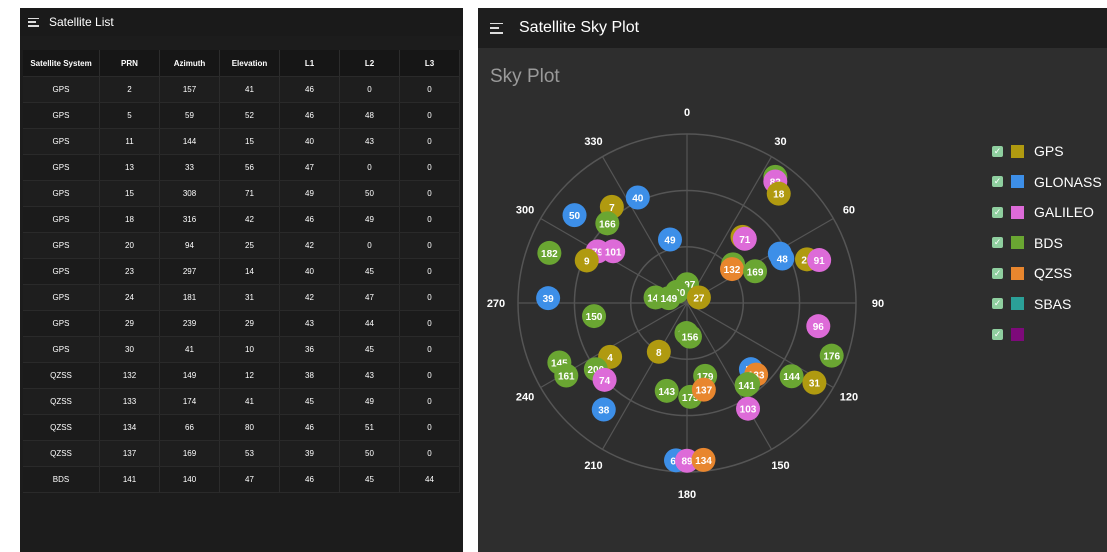  Describe the element at coordinates (687, 113) in the screenshot. I see `azimuth-label: 0` at that location.